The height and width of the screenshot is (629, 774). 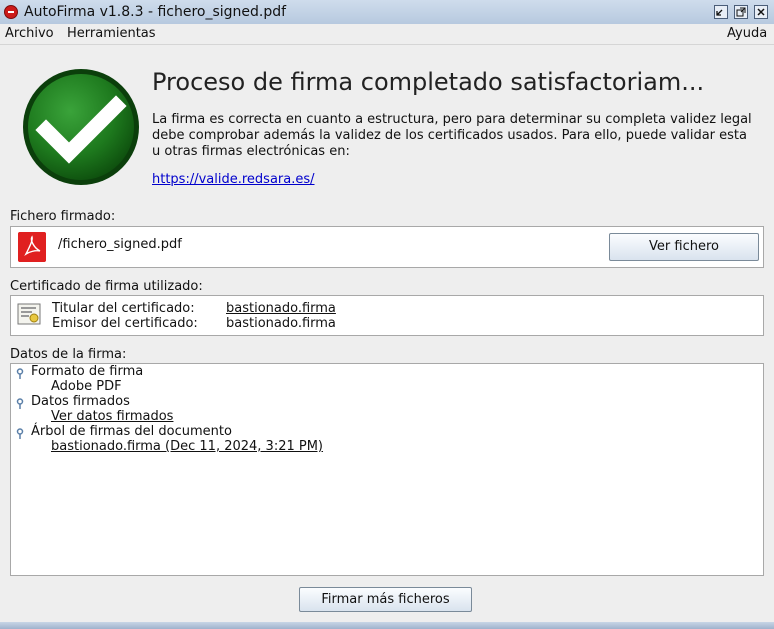 What do you see at coordinates (32, 247) in the screenshot?
I see `pdf-file-icon` at bounding box center [32, 247].